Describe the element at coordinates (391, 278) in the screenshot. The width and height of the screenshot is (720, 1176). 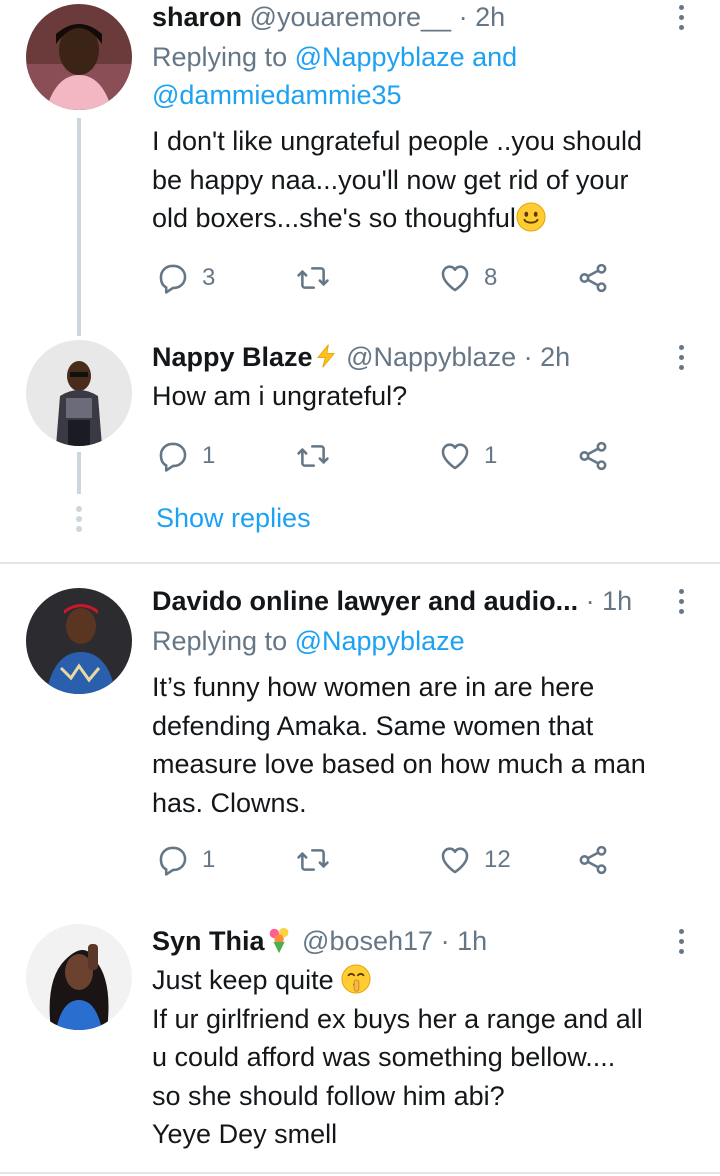
I see `tweet-actions: 3 8` at that location.